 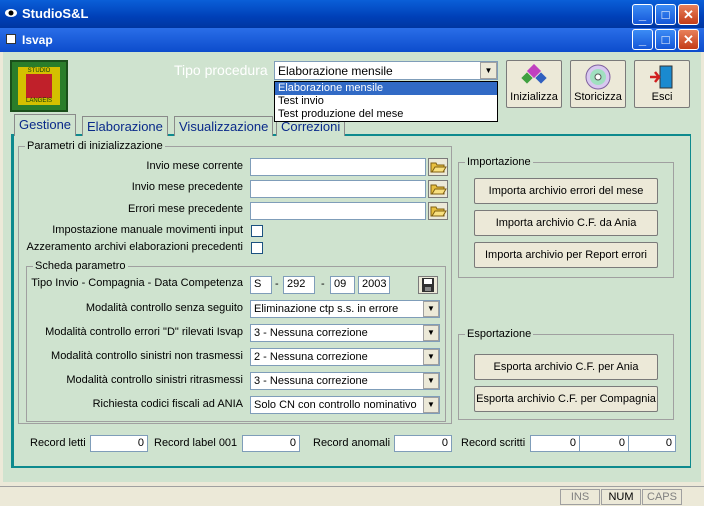 What do you see at coordinates (580, 497) in the screenshot?
I see `status-ins: INS` at bounding box center [580, 497].